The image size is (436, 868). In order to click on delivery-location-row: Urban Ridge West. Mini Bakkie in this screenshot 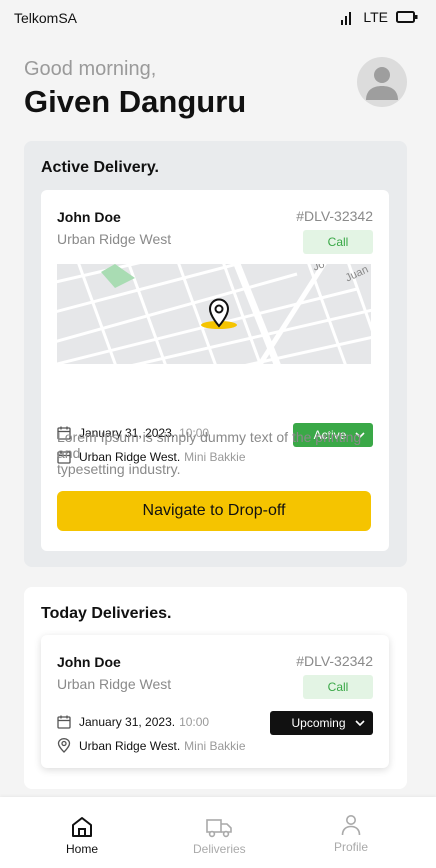, I will do `click(151, 745)`.